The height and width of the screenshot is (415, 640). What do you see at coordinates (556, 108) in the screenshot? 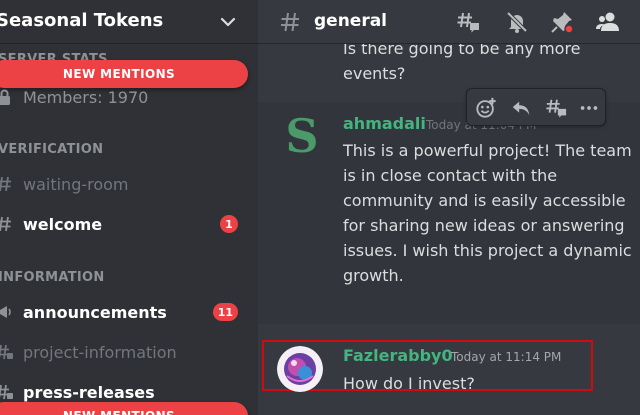
I see `create-thread-icon` at bounding box center [556, 108].